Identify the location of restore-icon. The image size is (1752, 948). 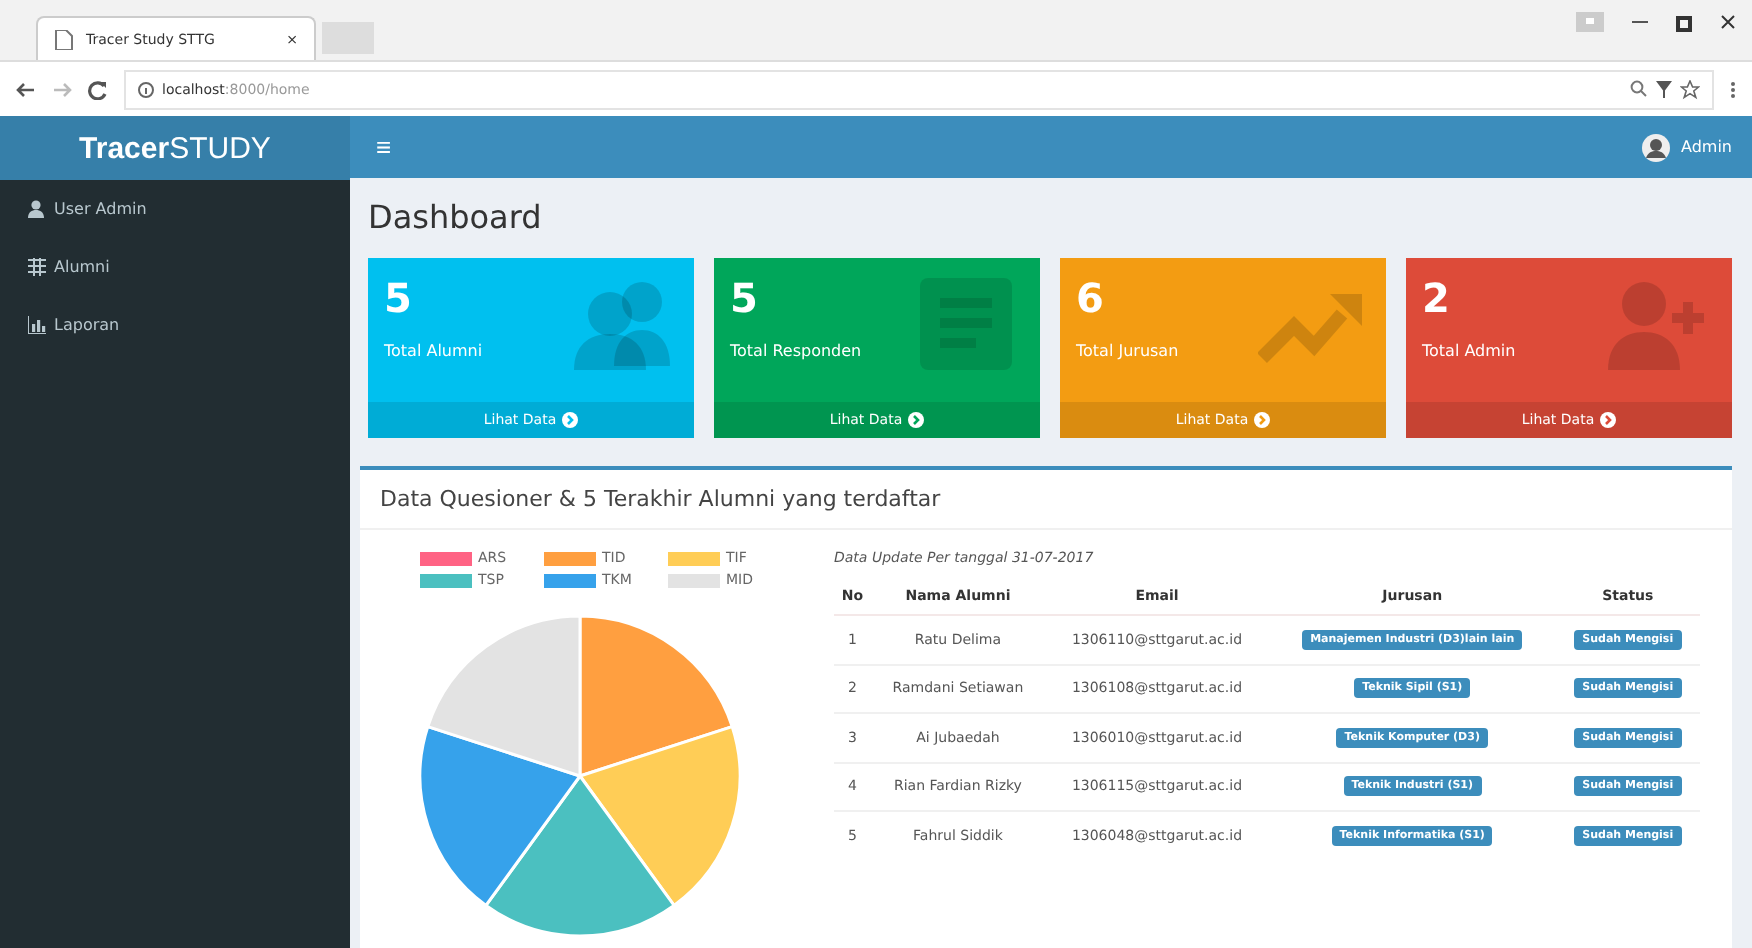
(1684, 22).